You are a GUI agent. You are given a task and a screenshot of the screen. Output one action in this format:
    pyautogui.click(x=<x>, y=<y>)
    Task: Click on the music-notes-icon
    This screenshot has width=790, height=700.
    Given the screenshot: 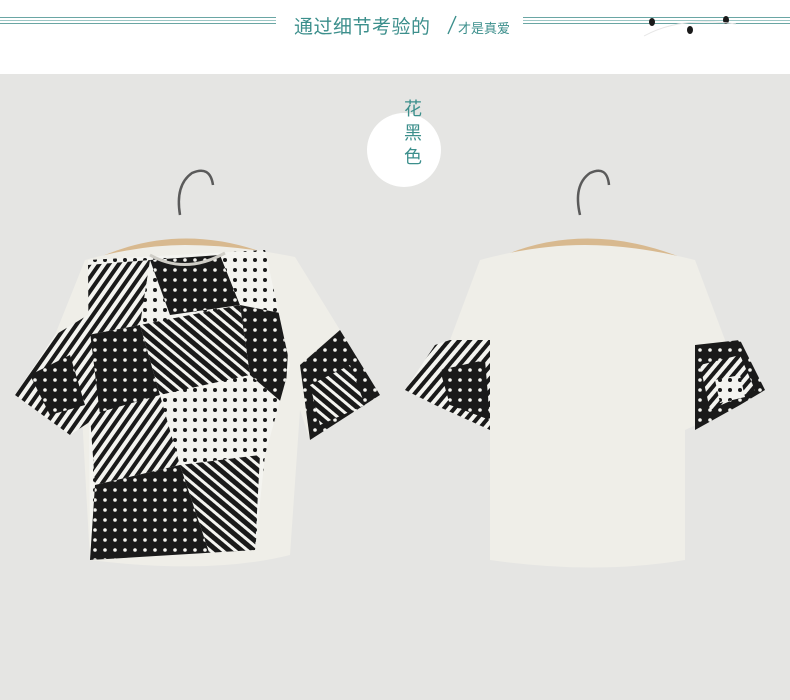 What is the action you would take?
    pyautogui.click(x=690, y=26)
    